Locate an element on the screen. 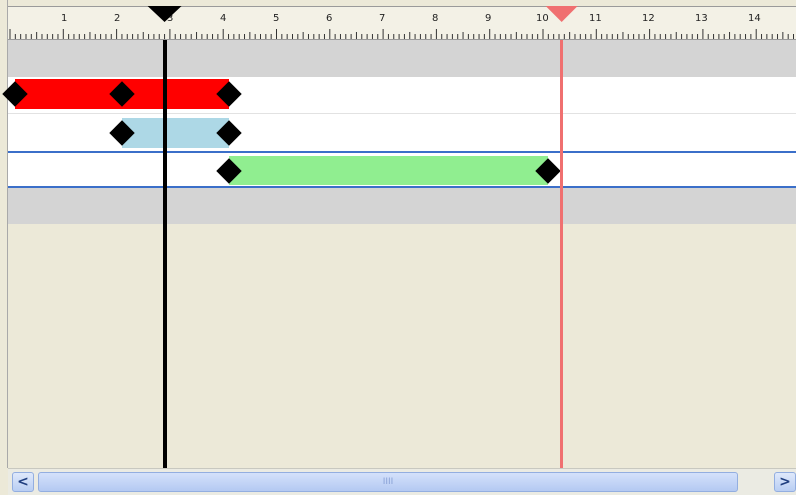 The image size is (796, 495). ruler-label-1: 1 is located at coordinates (64, 18).